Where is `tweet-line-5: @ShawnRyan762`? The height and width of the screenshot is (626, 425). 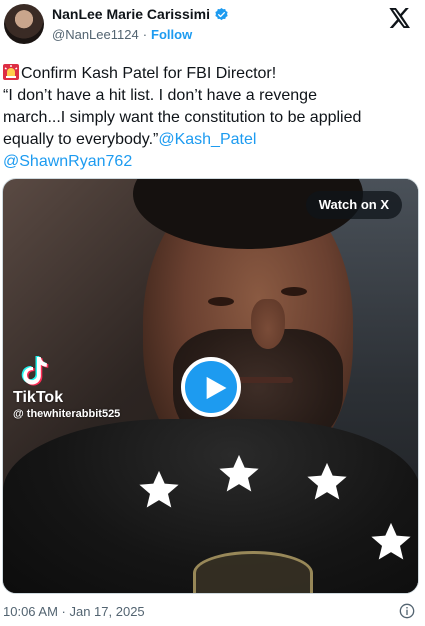 tweet-line-5: @ShawnRyan762 is located at coordinates (211, 162).